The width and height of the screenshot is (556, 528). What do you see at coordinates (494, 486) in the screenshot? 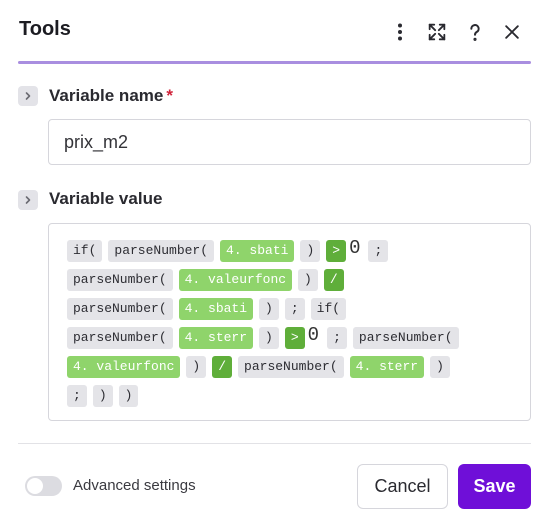
I see `save-button: Save` at bounding box center [494, 486].